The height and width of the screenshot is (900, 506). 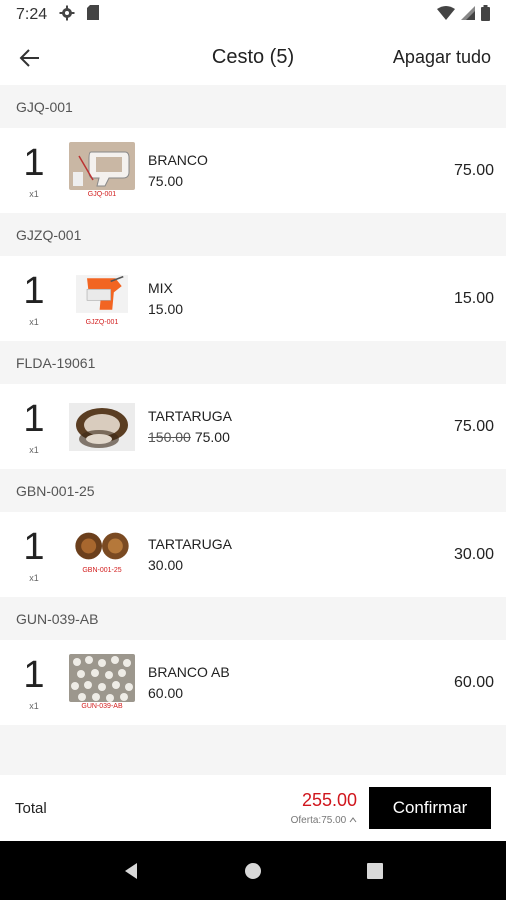 What do you see at coordinates (189, 672) in the screenshot?
I see `item-variant: BRANCO AB` at bounding box center [189, 672].